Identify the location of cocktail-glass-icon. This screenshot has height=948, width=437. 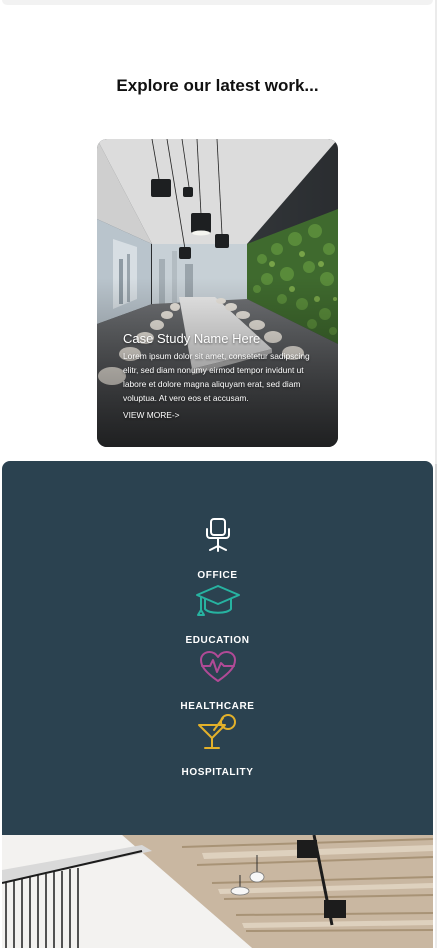
(217, 731).